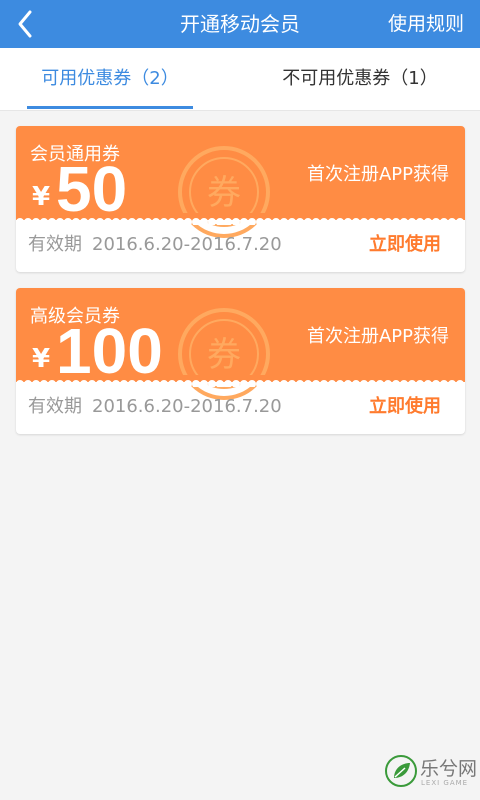 The image size is (480, 800). I want to click on usage-rules-link: 使用规则, so click(426, 24).